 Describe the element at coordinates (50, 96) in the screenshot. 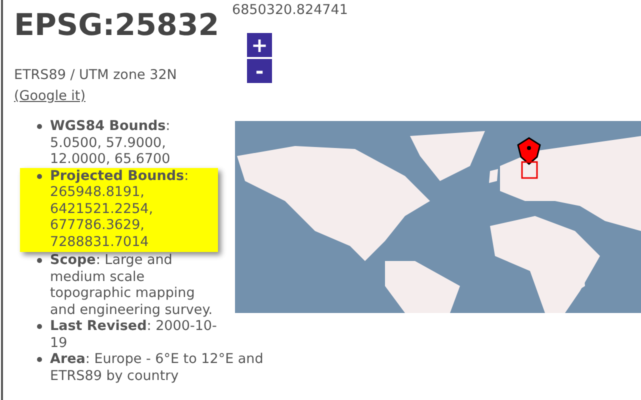

I see `google-link: (Google it)` at that location.